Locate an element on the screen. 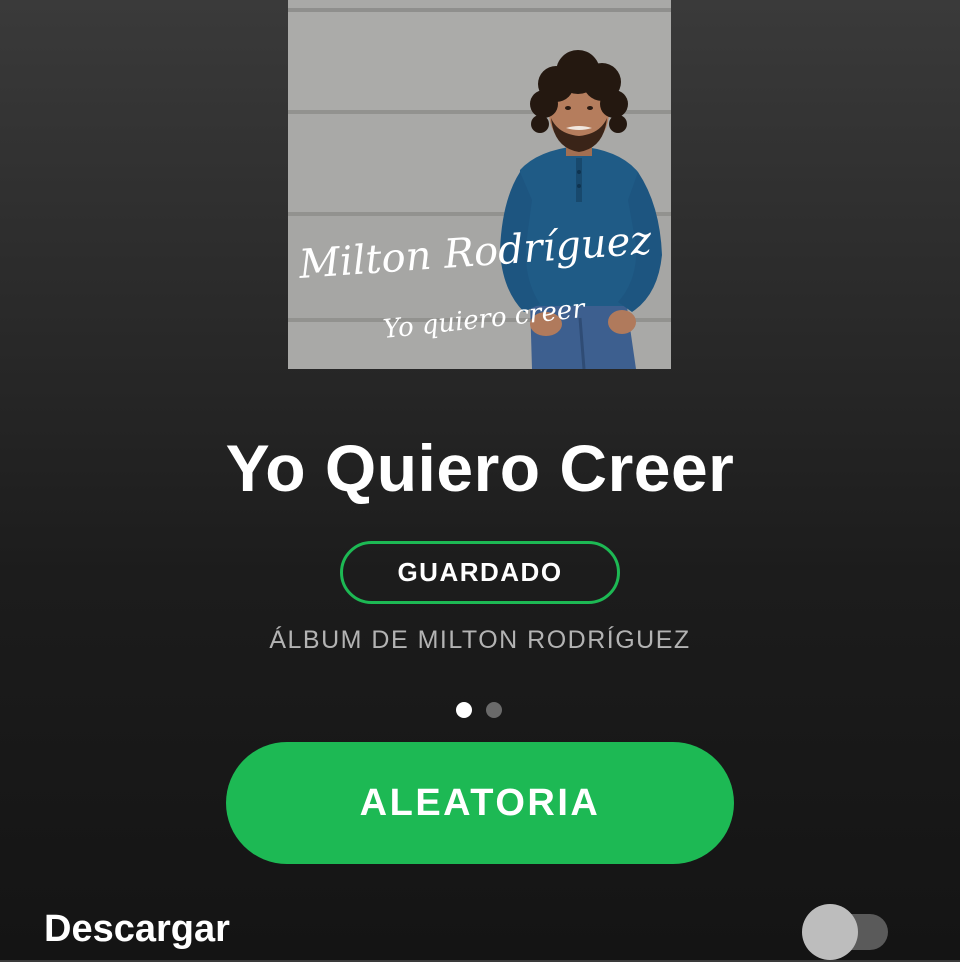 The height and width of the screenshot is (962, 960). shuffle-play-button: ALEATORIA is located at coordinates (480, 803).